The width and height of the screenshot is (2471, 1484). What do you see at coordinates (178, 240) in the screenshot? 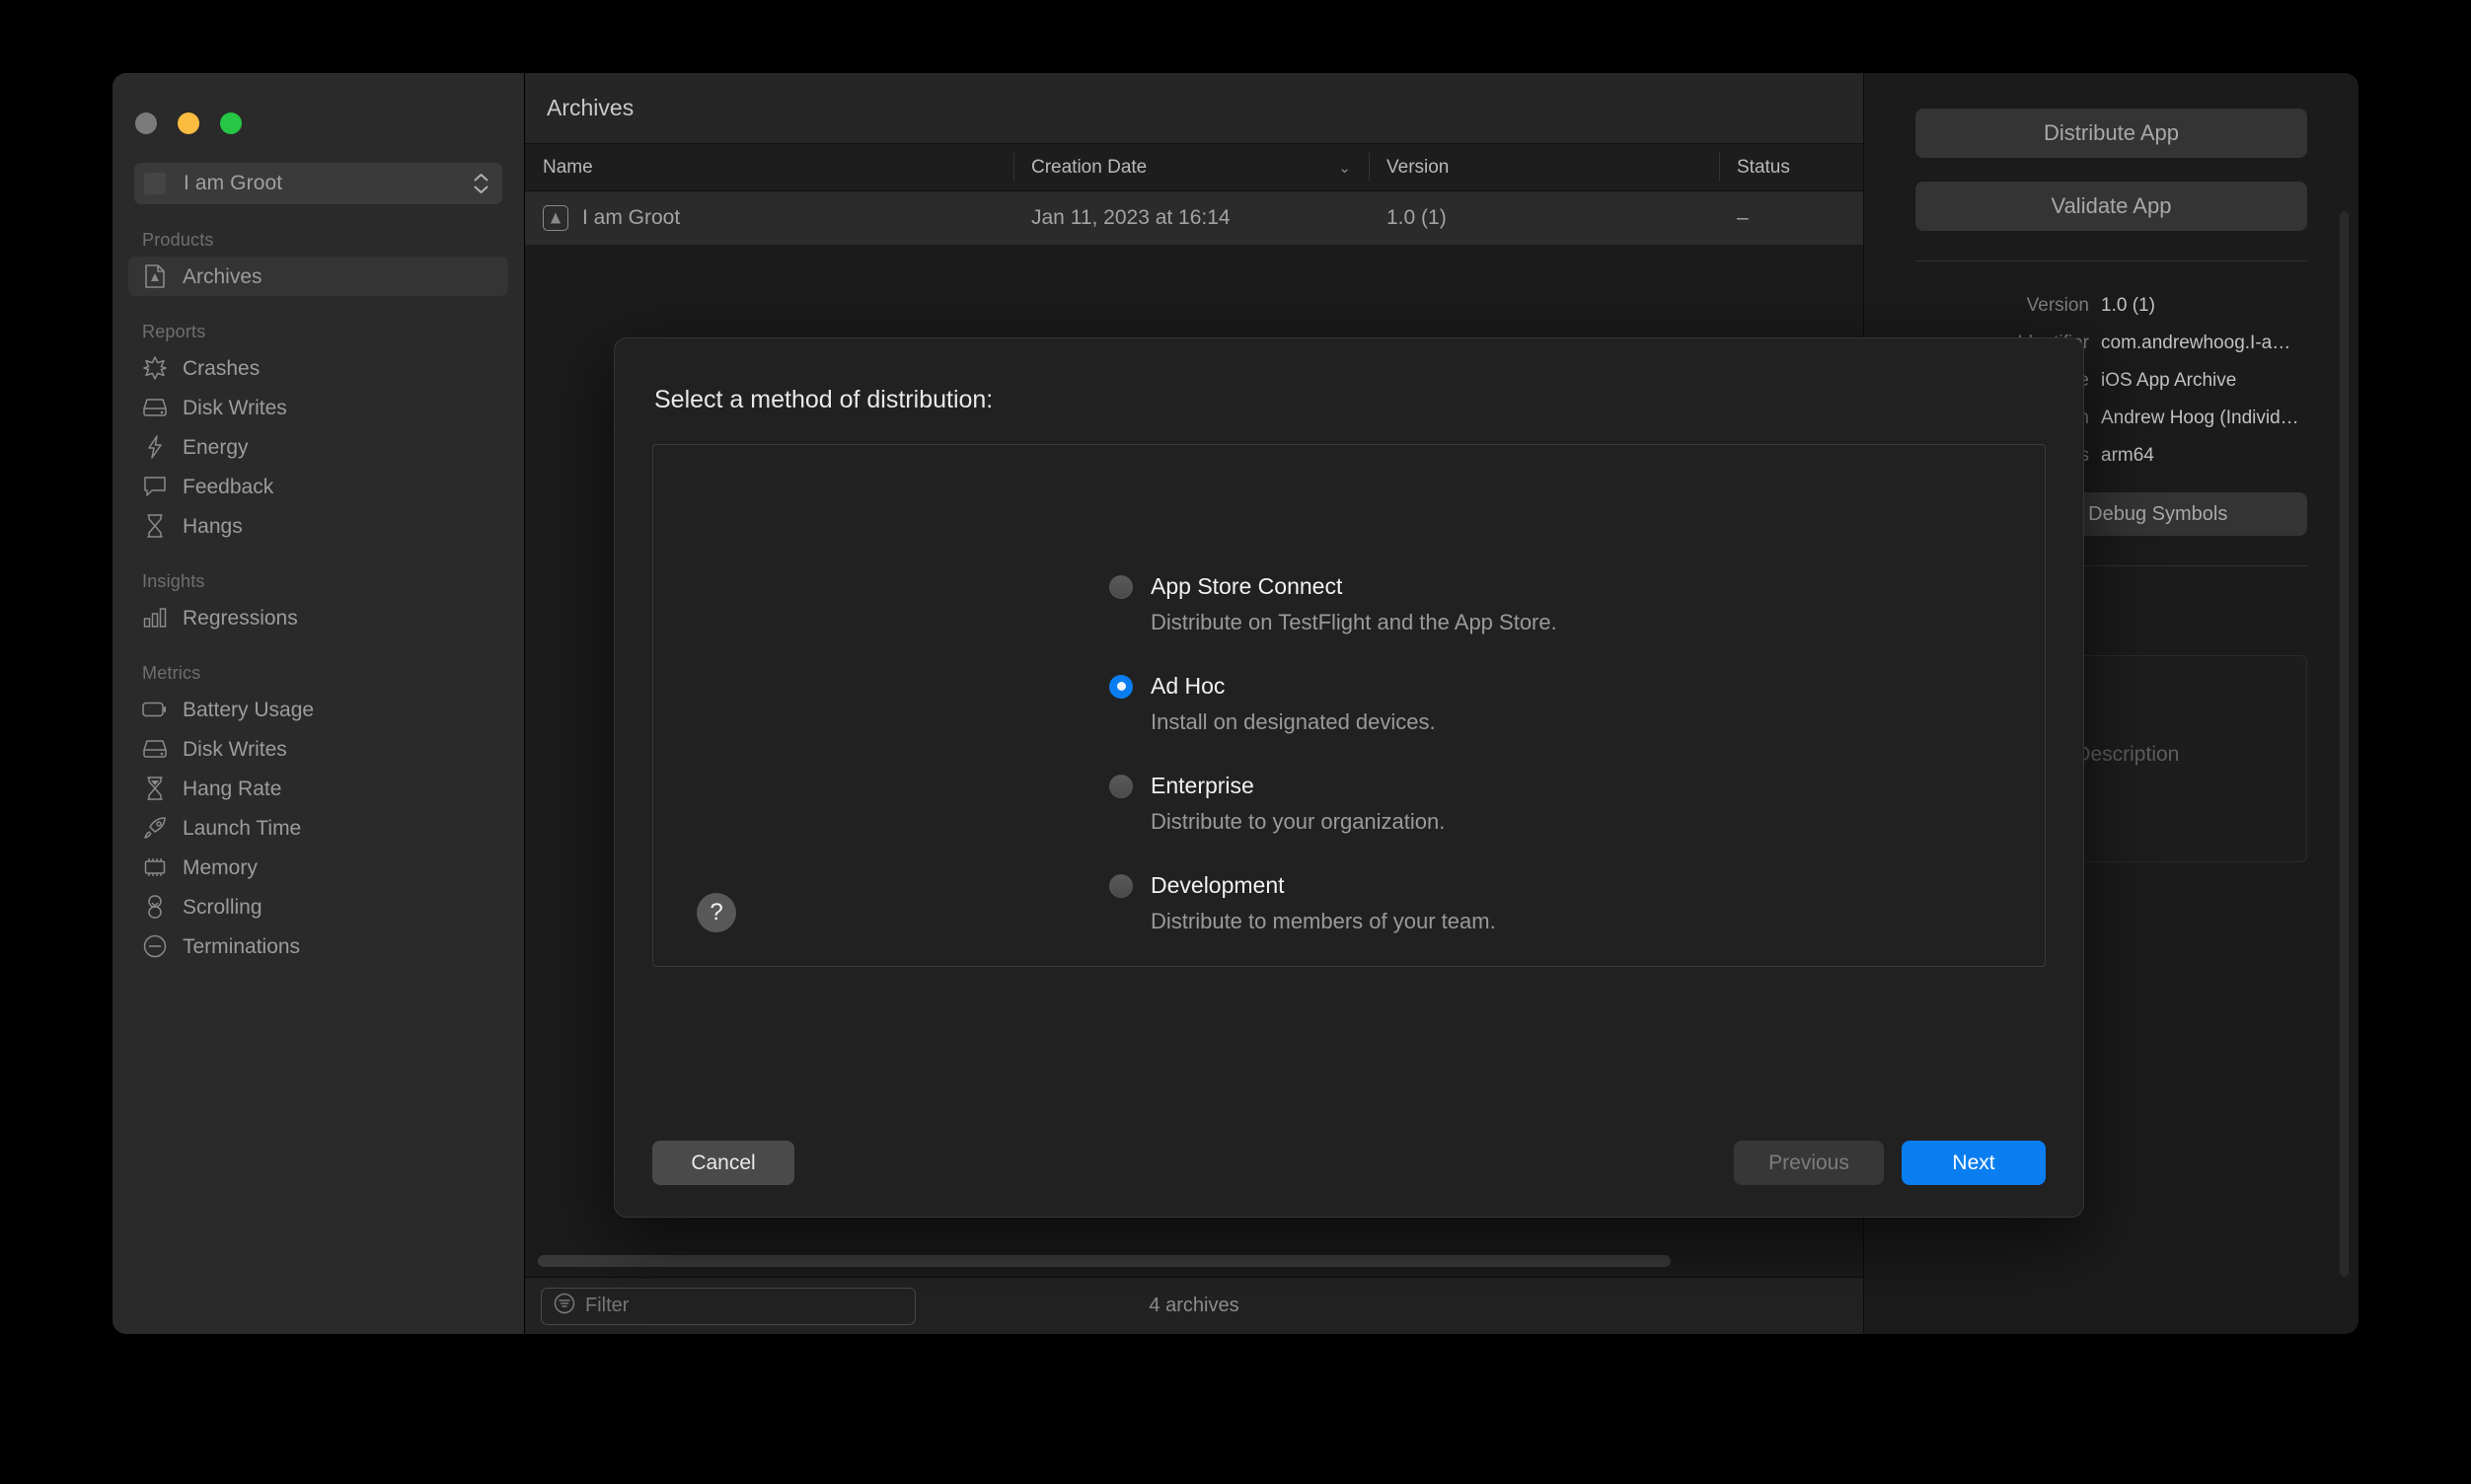
I see `sidebar-group-products: Products` at bounding box center [178, 240].